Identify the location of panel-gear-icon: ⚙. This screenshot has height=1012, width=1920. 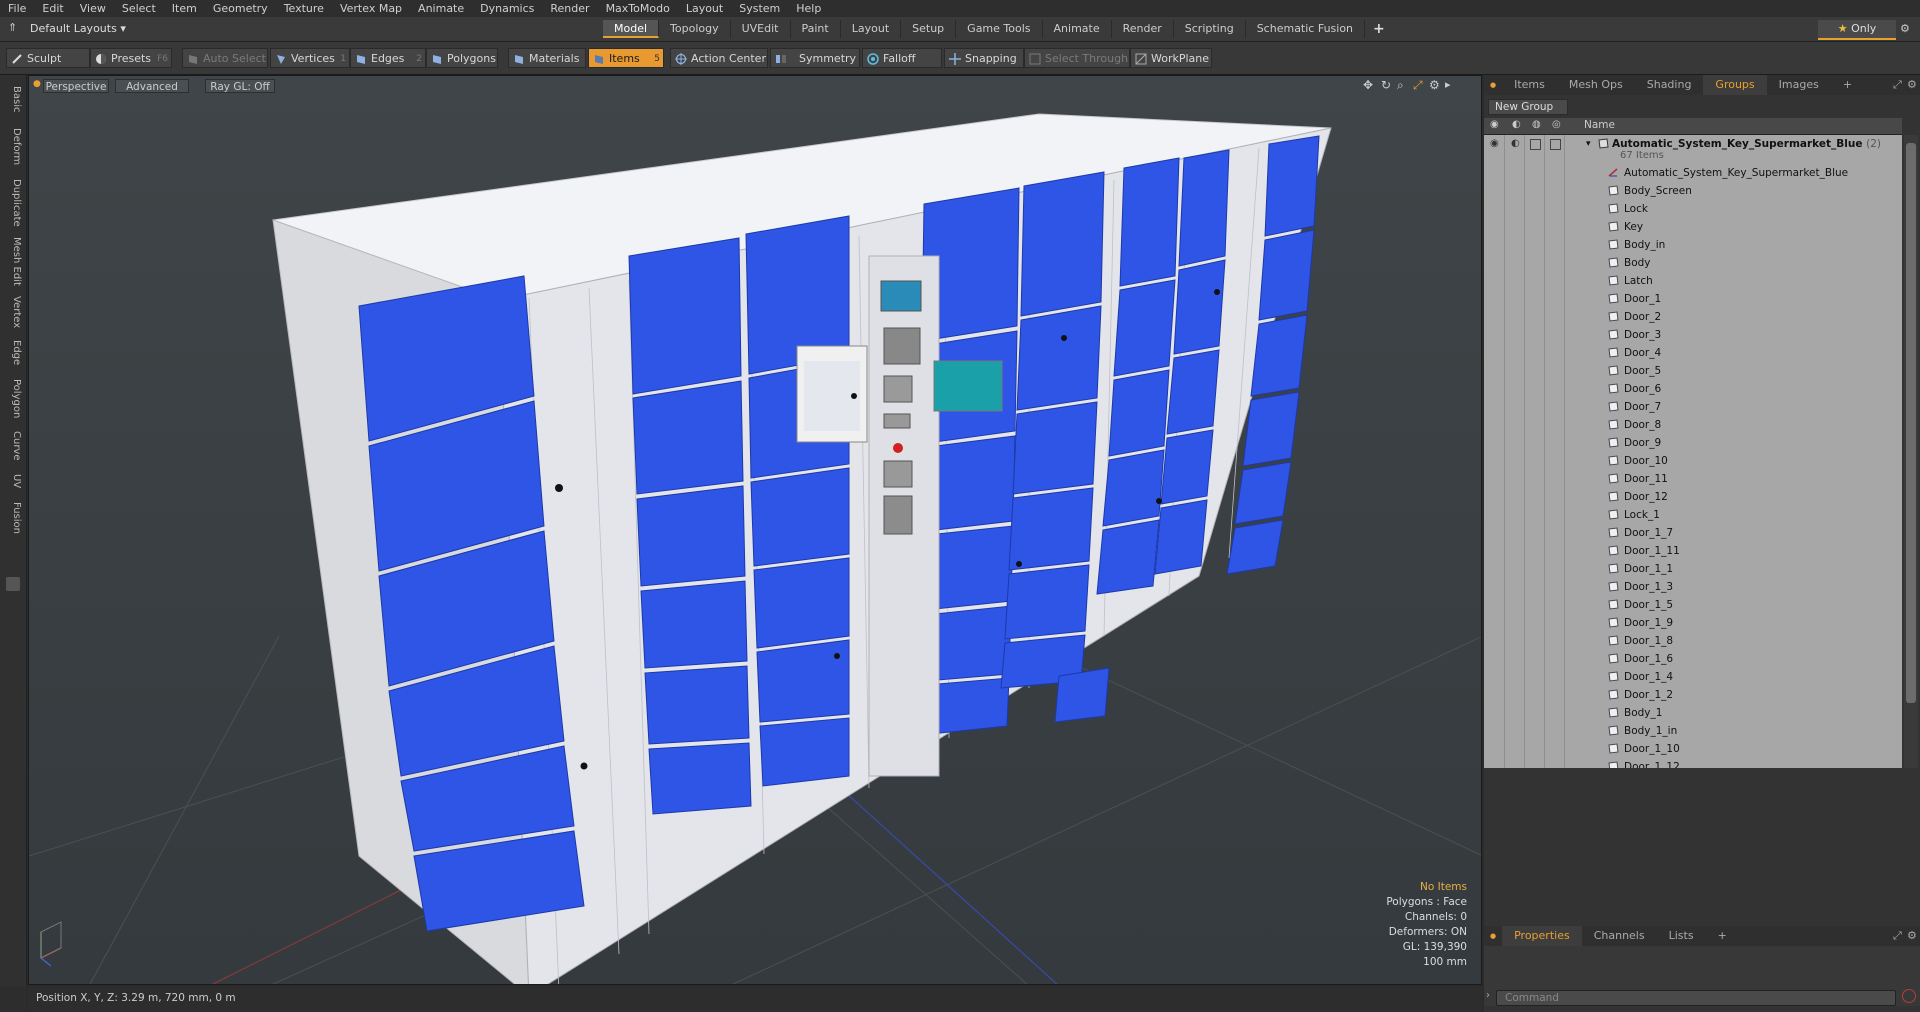
(1912, 84).